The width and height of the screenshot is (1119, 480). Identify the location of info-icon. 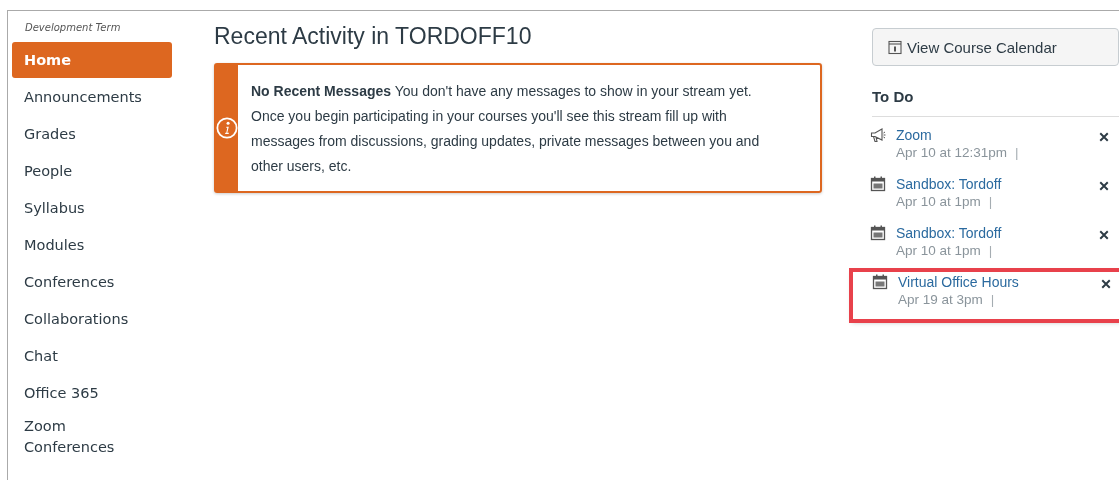
(227, 128).